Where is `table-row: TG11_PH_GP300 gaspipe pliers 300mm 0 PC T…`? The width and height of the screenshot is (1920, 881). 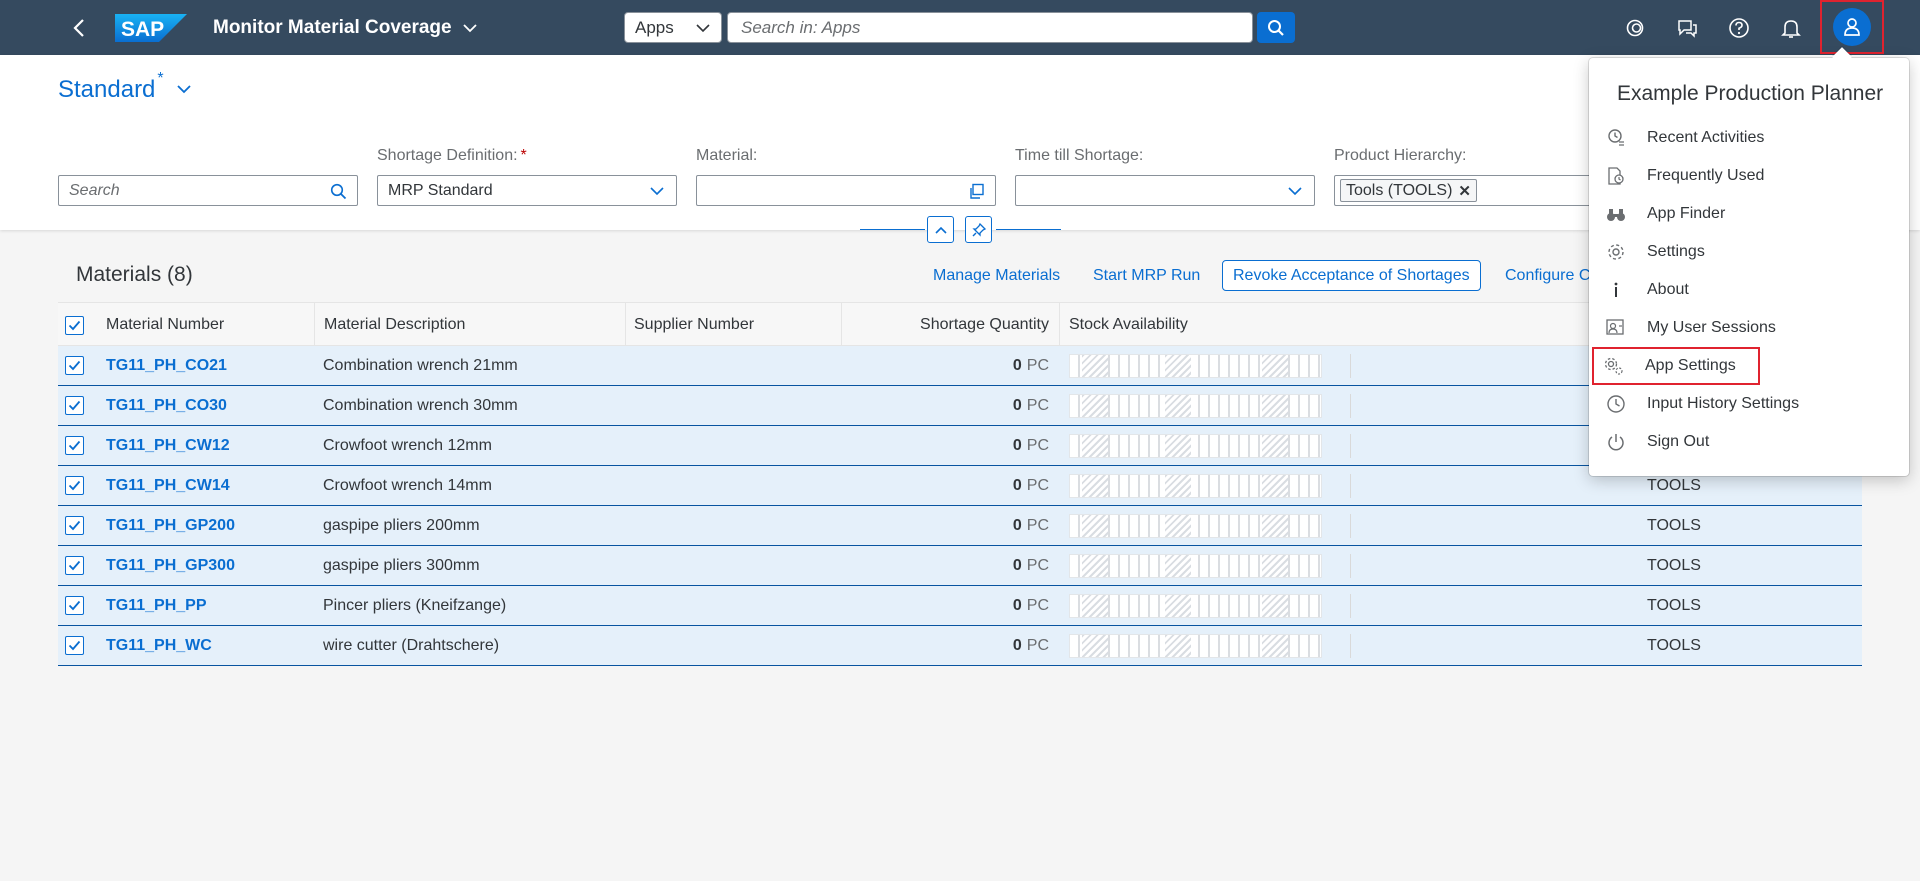 table-row: TG11_PH_GP300 gaspipe pliers 300mm 0 PC T… is located at coordinates (960, 566).